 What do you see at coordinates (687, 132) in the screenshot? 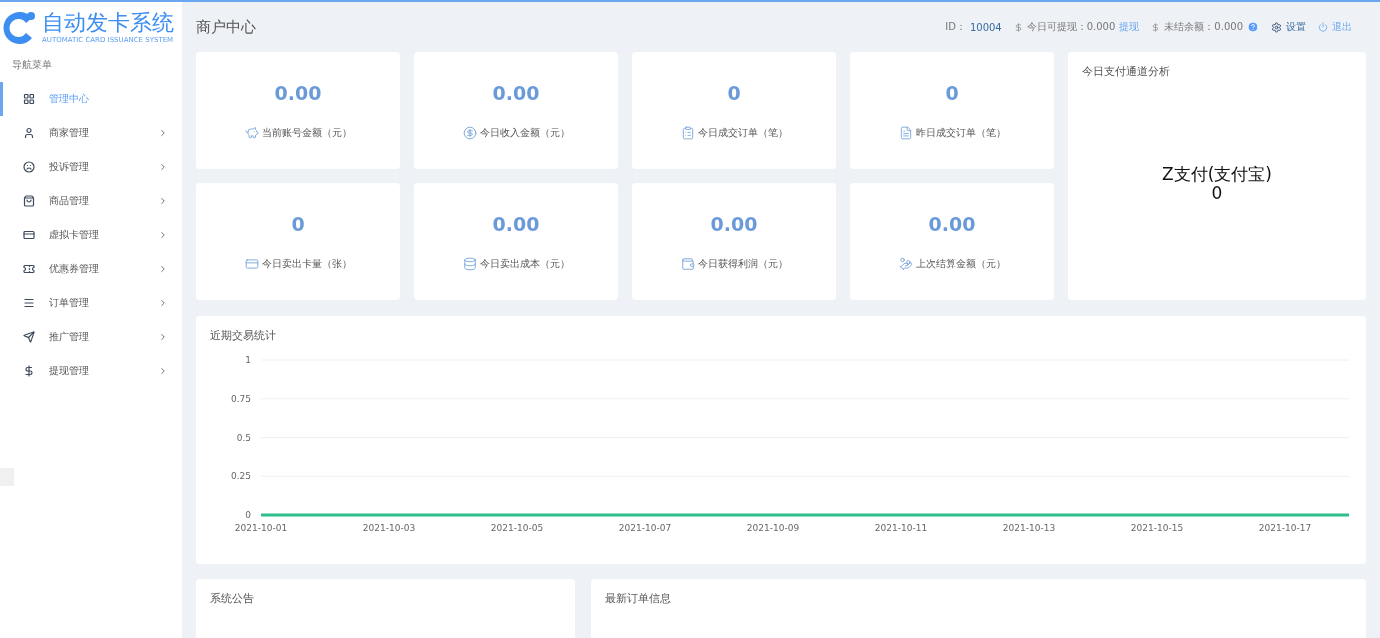
I see `clipboard-icon` at bounding box center [687, 132].